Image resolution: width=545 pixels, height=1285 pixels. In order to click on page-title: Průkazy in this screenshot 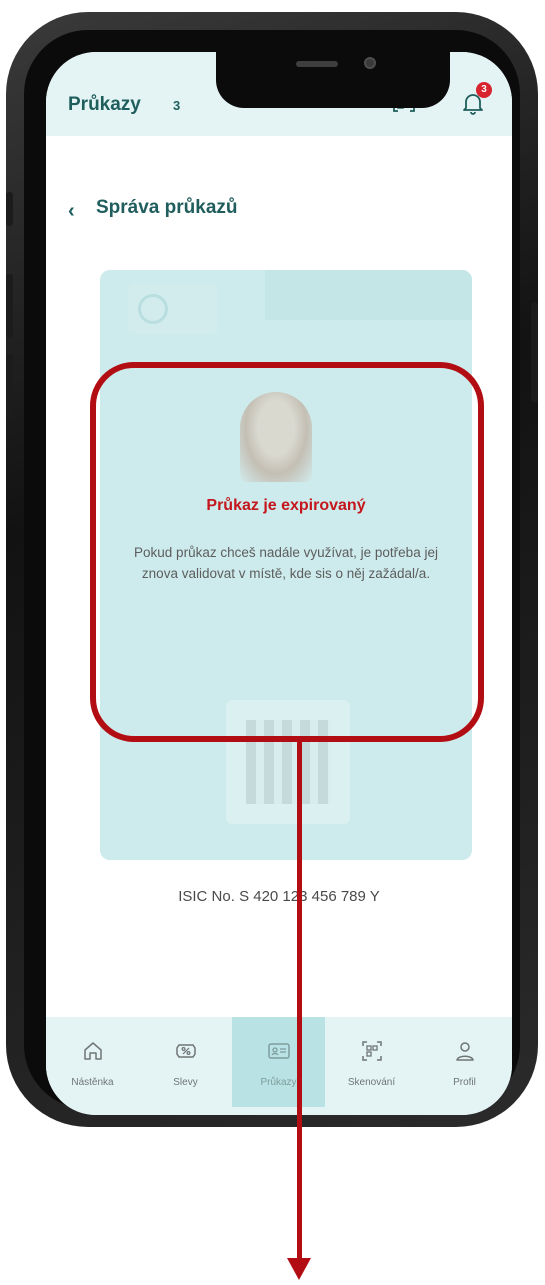, I will do `click(104, 104)`.